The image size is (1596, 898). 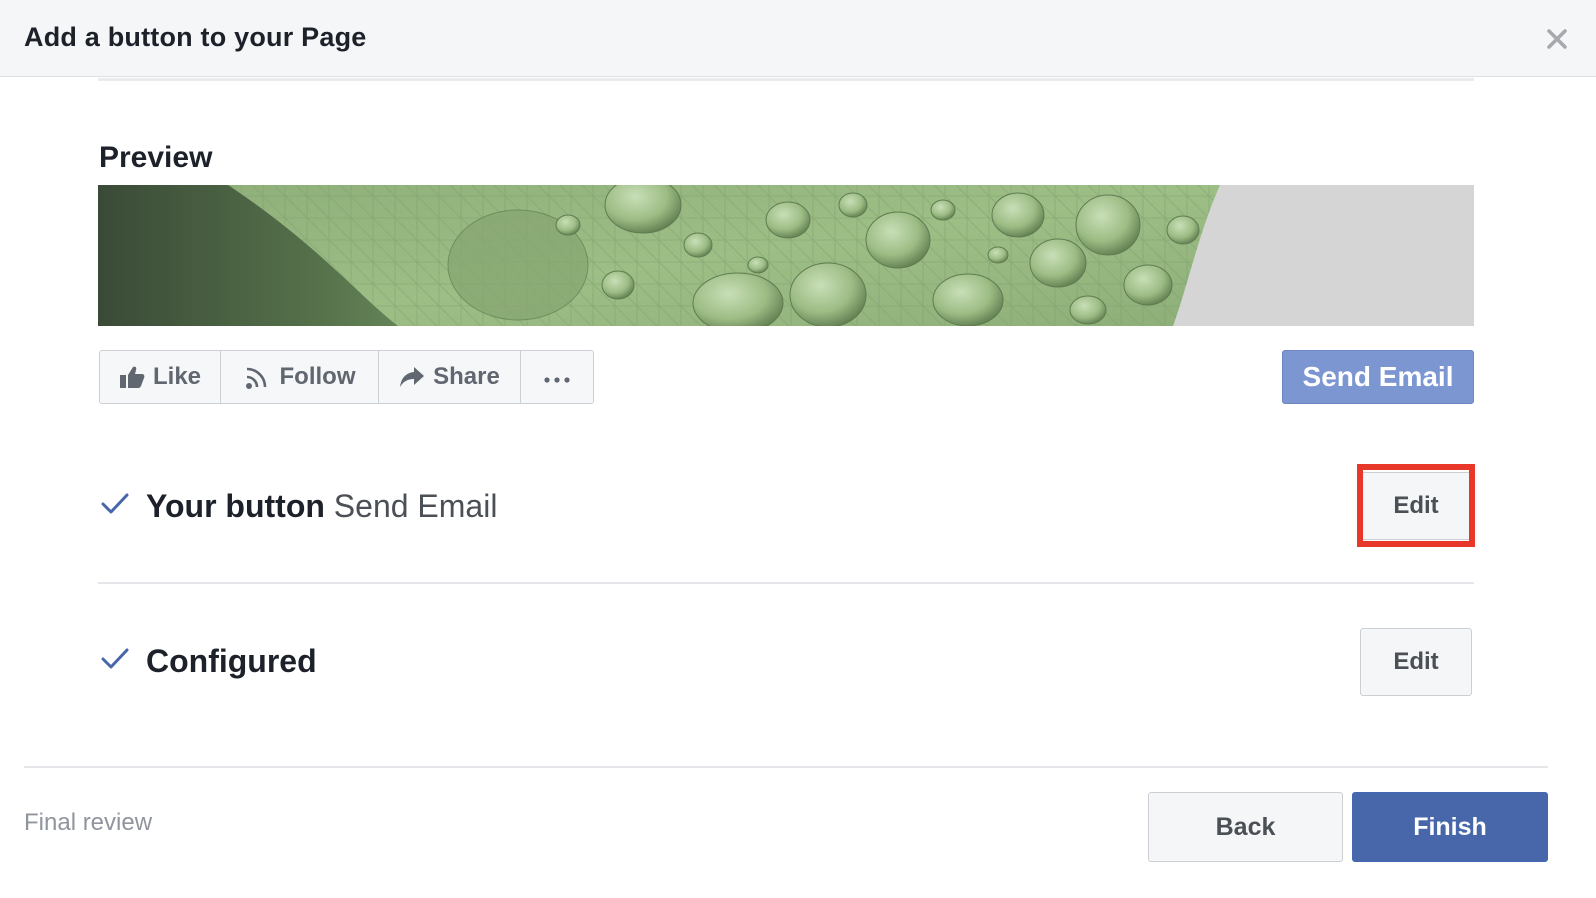 I want to click on thumbs-up-icon, so click(x=132, y=377).